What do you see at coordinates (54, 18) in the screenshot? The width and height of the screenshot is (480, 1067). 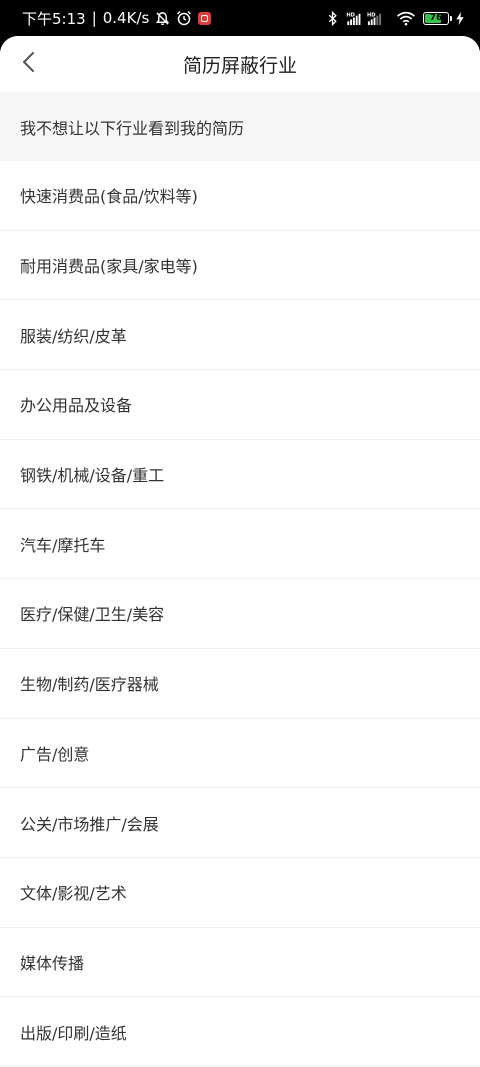 I see `status-time: 下午5:13` at bounding box center [54, 18].